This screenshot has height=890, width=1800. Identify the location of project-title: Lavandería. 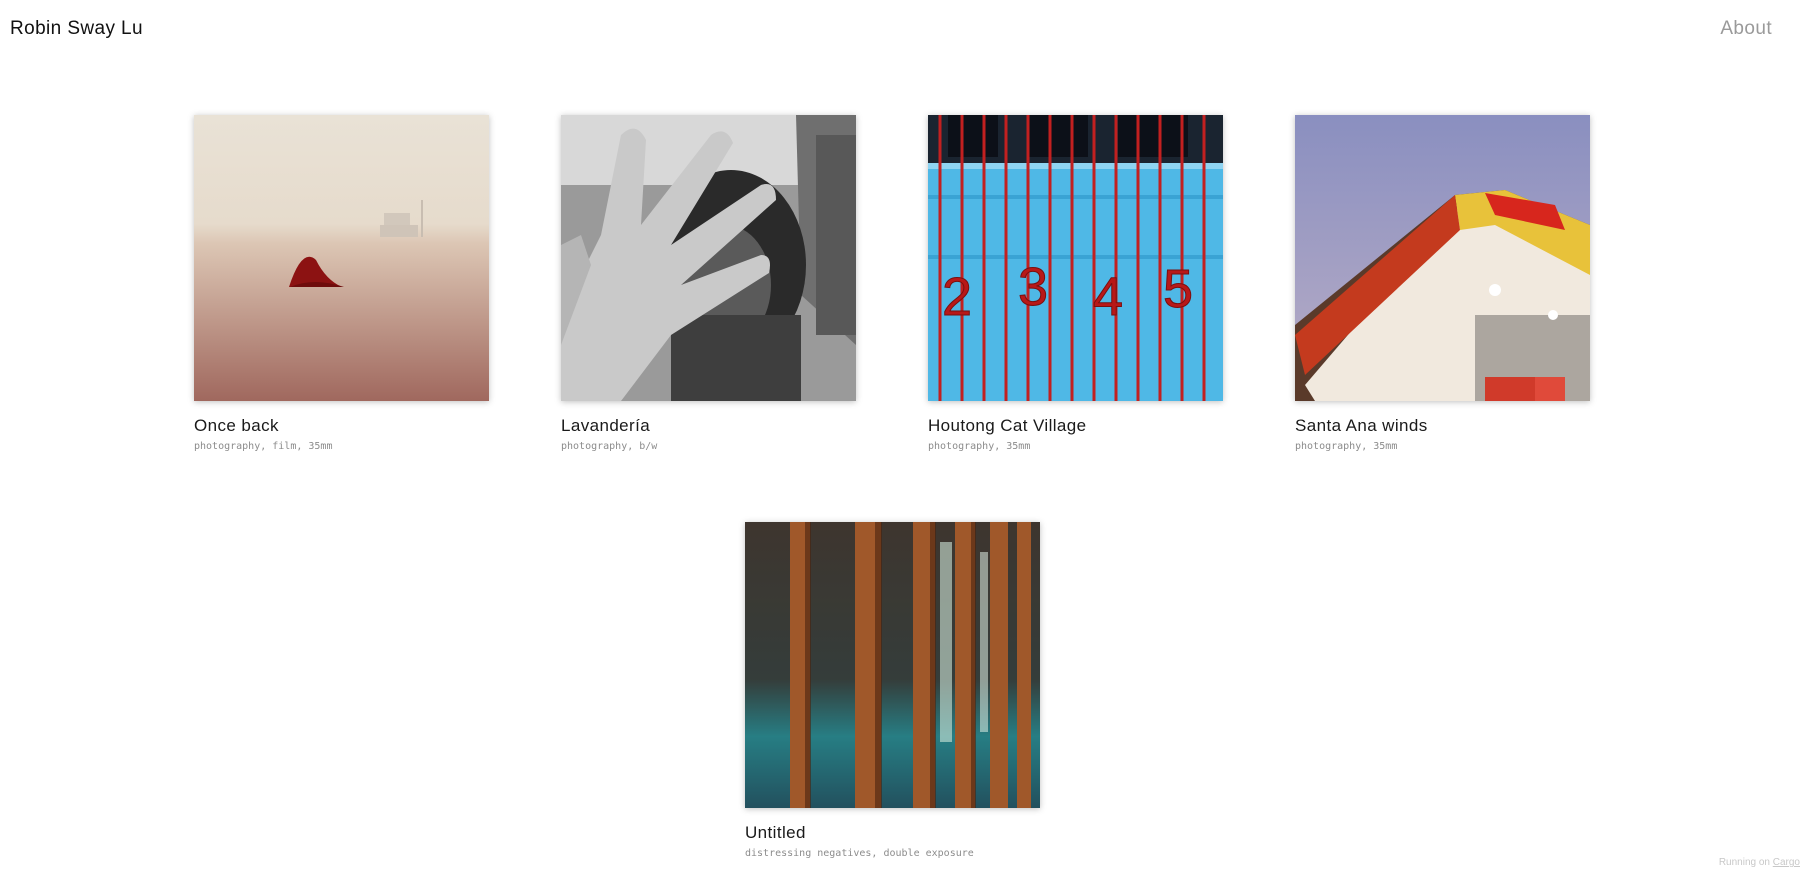
(708, 426).